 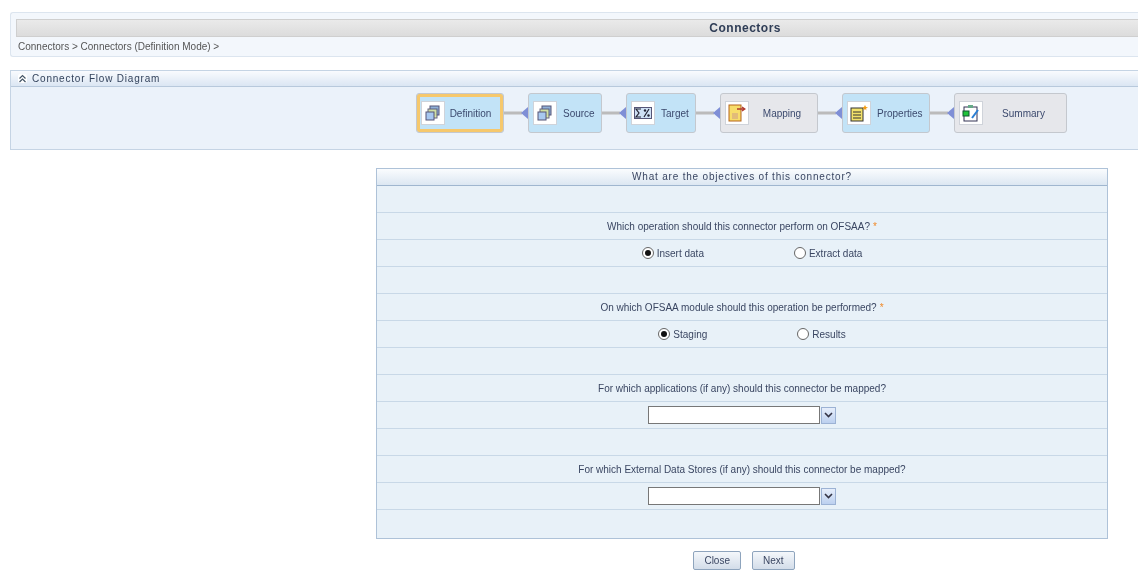 What do you see at coordinates (460, 113) in the screenshot?
I see `flow-step: Definition` at bounding box center [460, 113].